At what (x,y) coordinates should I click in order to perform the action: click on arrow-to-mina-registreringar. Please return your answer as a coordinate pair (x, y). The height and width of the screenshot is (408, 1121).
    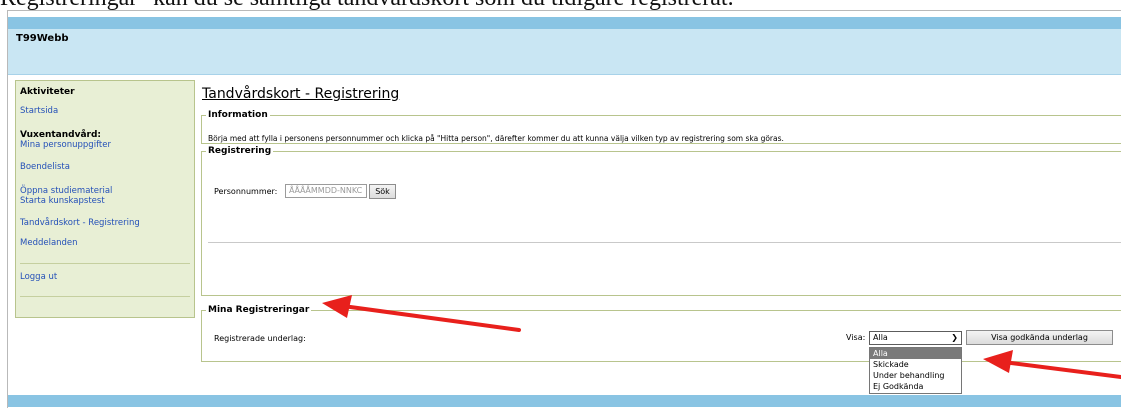
    Looking at the image, I should click on (421, 313).